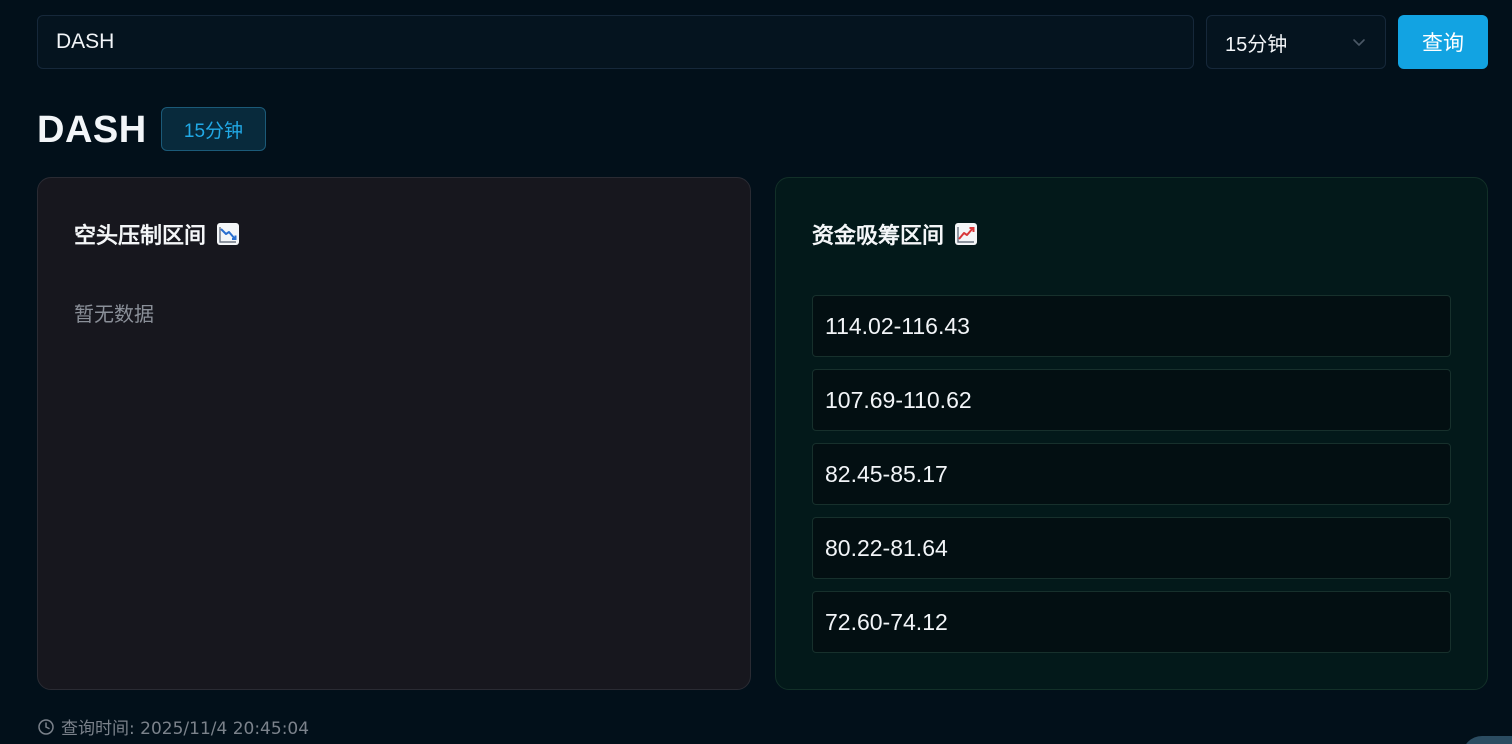 This screenshot has height=744, width=1512. I want to click on page-title: DASH, so click(92, 130).